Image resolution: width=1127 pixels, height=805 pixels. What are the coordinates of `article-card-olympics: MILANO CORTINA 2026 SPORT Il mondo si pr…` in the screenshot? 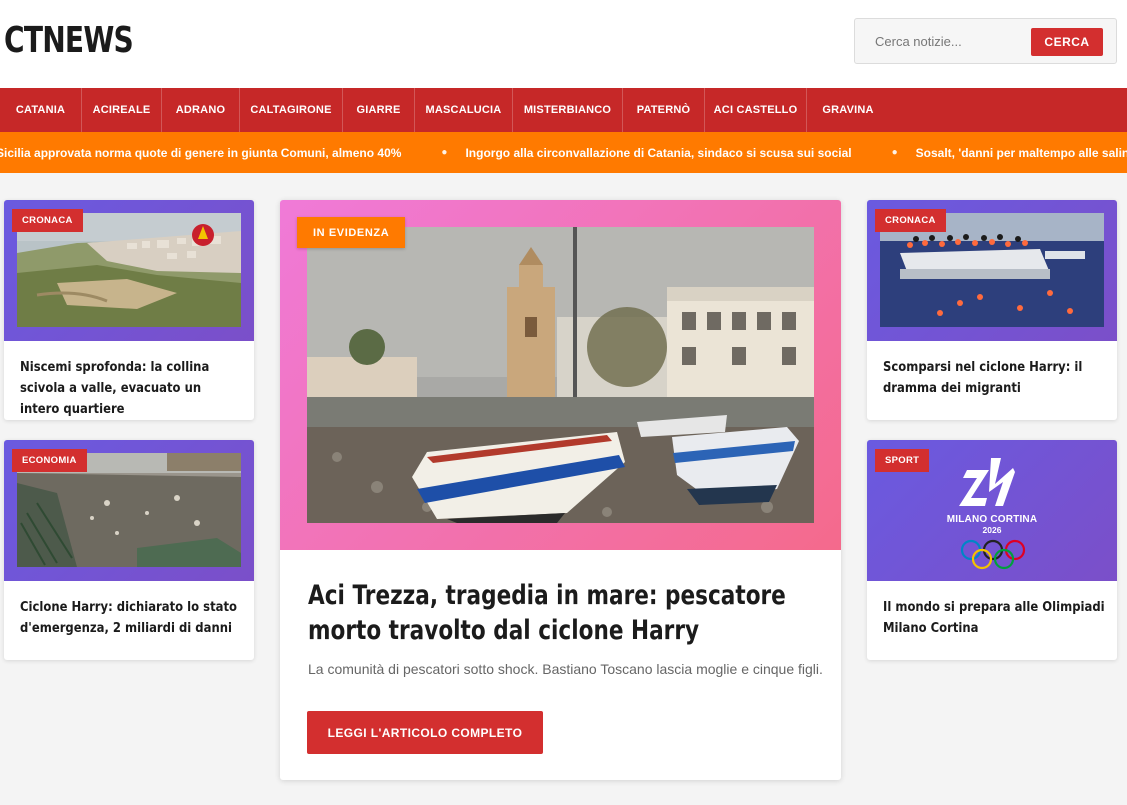 It's located at (992, 550).